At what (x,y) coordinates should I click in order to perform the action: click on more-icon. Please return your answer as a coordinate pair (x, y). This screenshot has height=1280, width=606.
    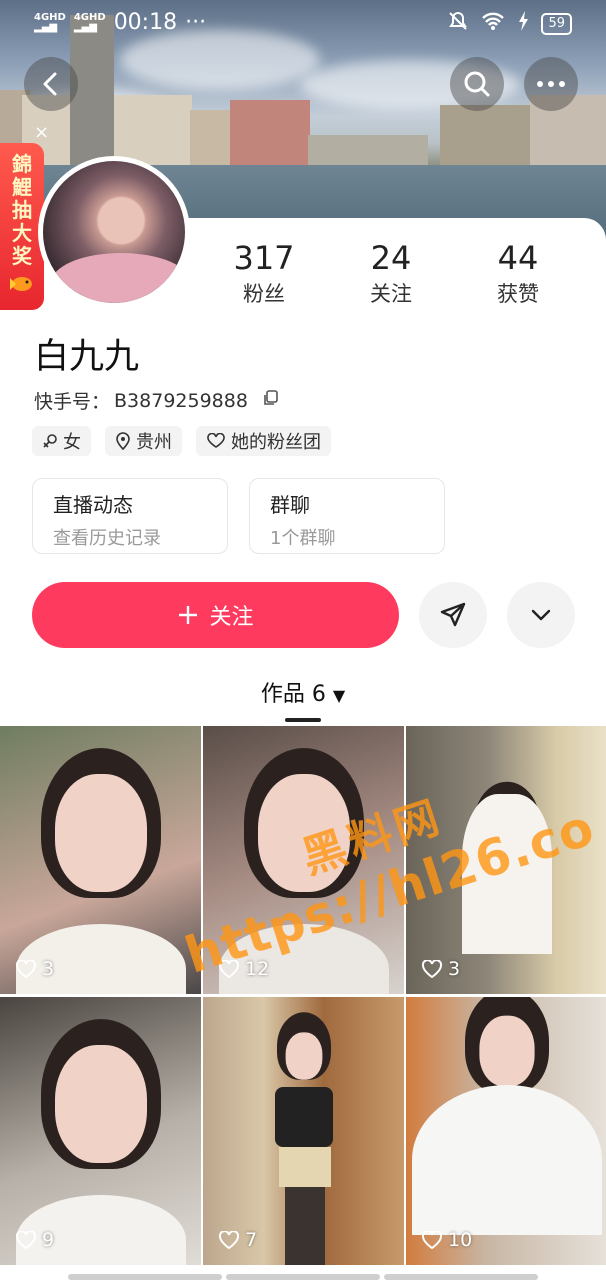
    Looking at the image, I should click on (551, 84).